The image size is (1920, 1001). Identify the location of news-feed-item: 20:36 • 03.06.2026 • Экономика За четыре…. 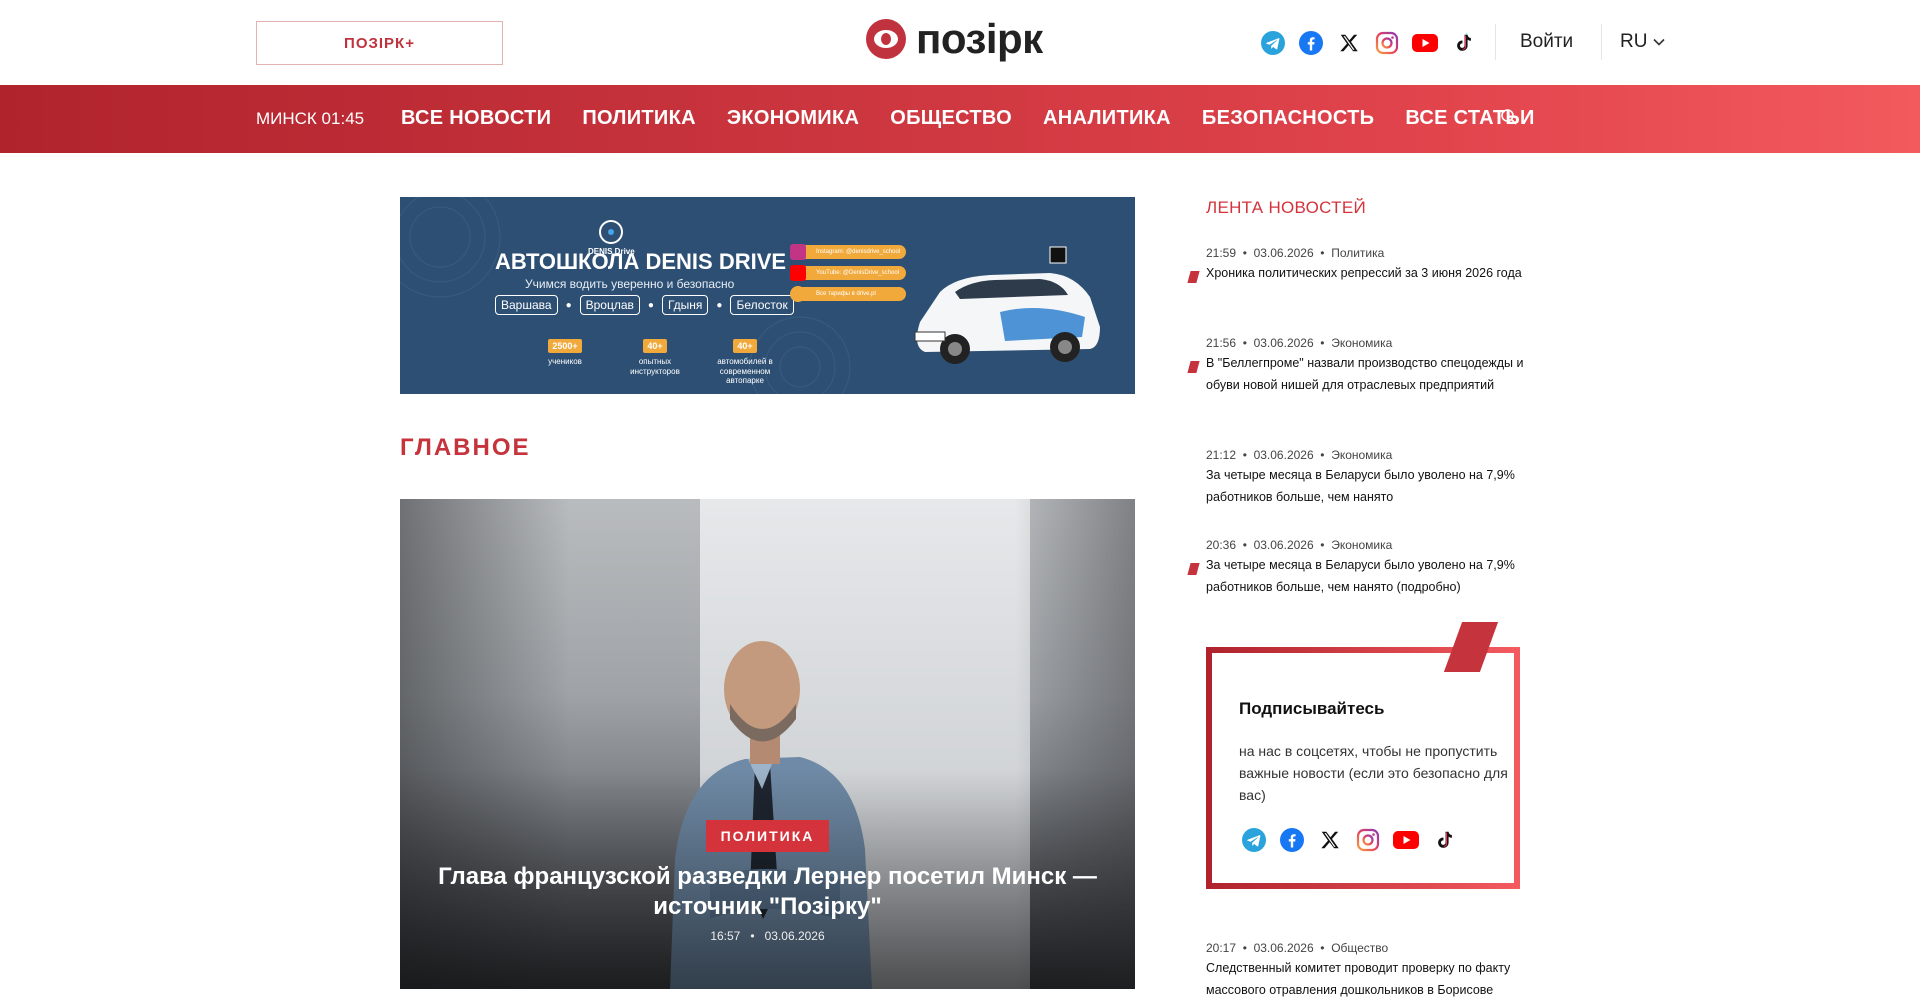
(1356, 568).